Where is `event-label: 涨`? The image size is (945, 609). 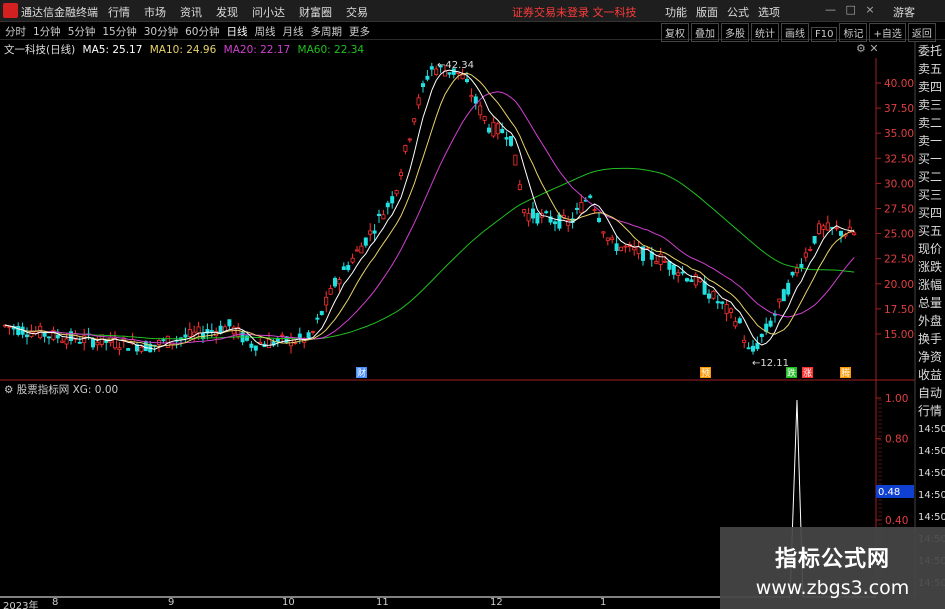
event-label: 涨 is located at coordinates (807, 373).